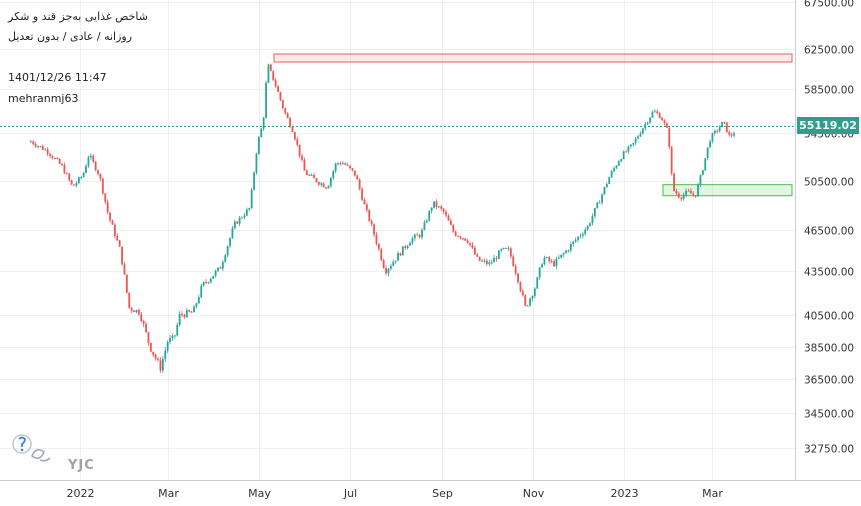  What do you see at coordinates (829, 415) in the screenshot?
I see `y-tick-label: 34500.00` at bounding box center [829, 415].